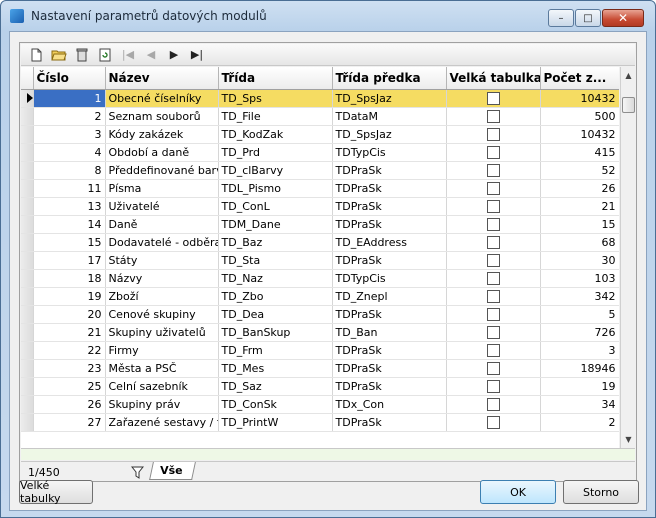  What do you see at coordinates (320, 404) in the screenshot?
I see `table-row: 26 Skupiny práv TD_ConSk TDx_Con 34` at bounding box center [320, 404].